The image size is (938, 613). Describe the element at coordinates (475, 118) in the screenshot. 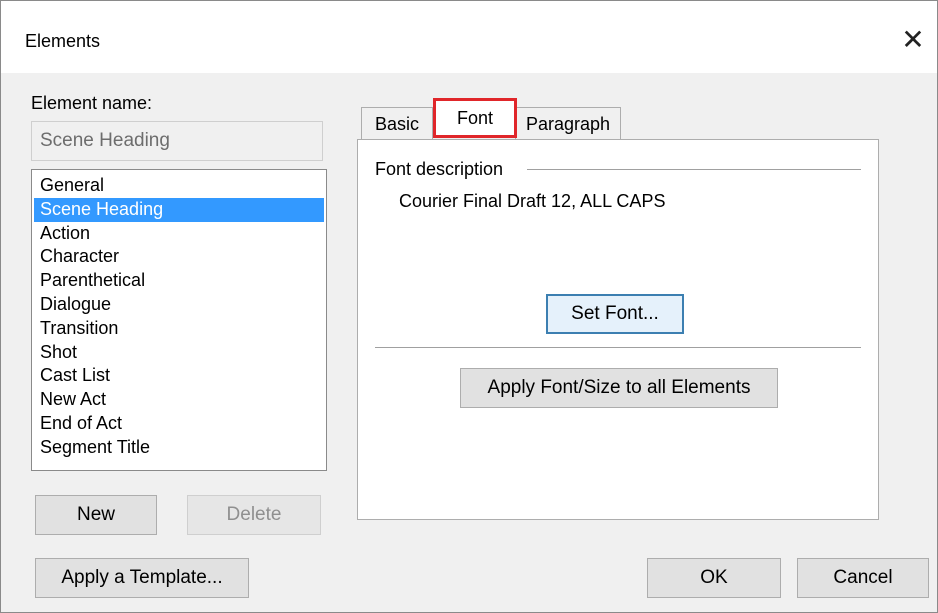

I see `tab-font: Font` at that location.